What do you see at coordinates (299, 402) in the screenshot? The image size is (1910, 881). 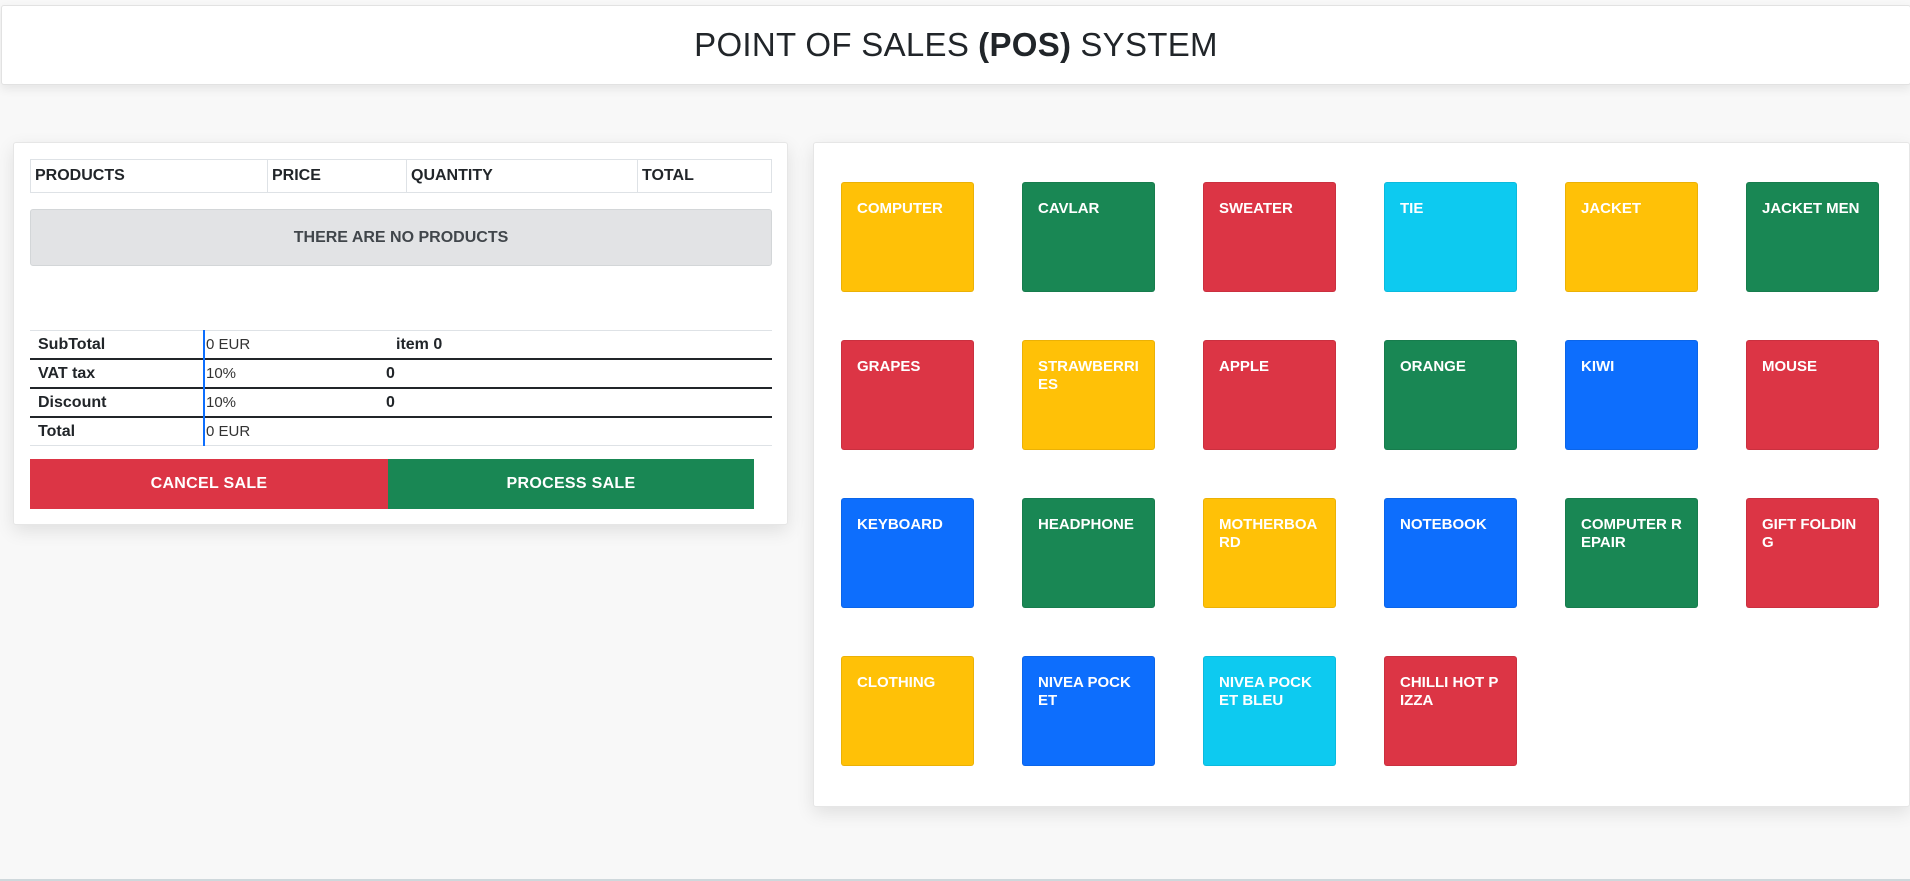 I see `discount-value: 10%` at bounding box center [299, 402].